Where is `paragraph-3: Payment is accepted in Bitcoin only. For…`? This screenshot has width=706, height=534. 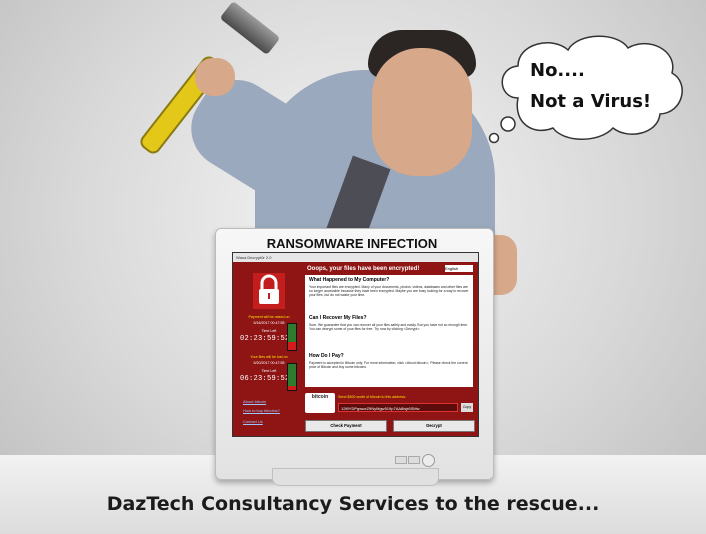 paragraph-3: Payment is accepted in Bitcoin only. For… is located at coordinates (388, 365).